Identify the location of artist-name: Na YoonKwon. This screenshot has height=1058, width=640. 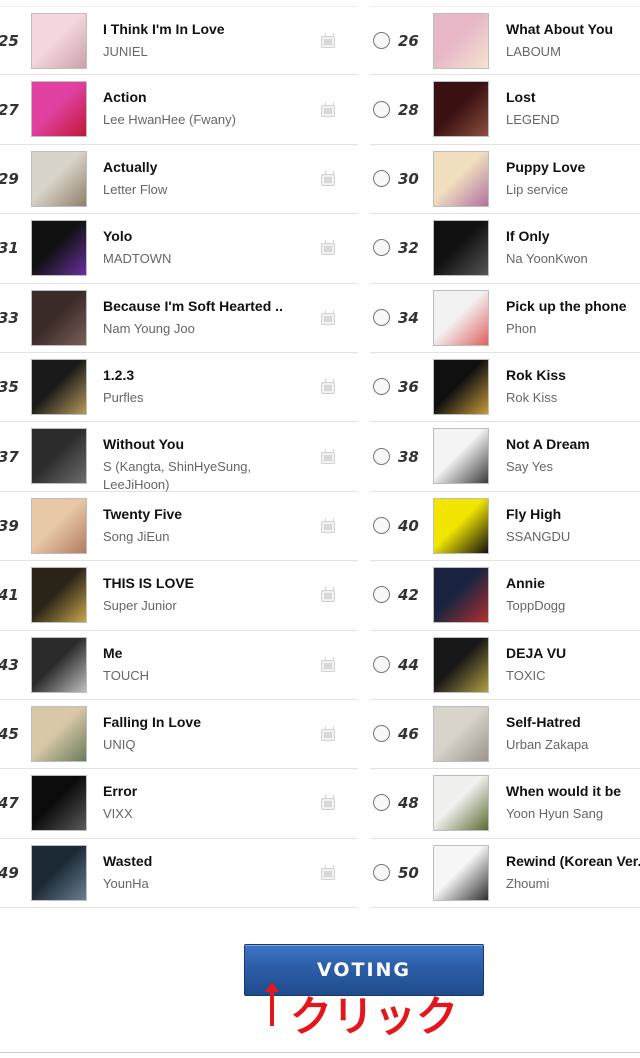
(547, 259).